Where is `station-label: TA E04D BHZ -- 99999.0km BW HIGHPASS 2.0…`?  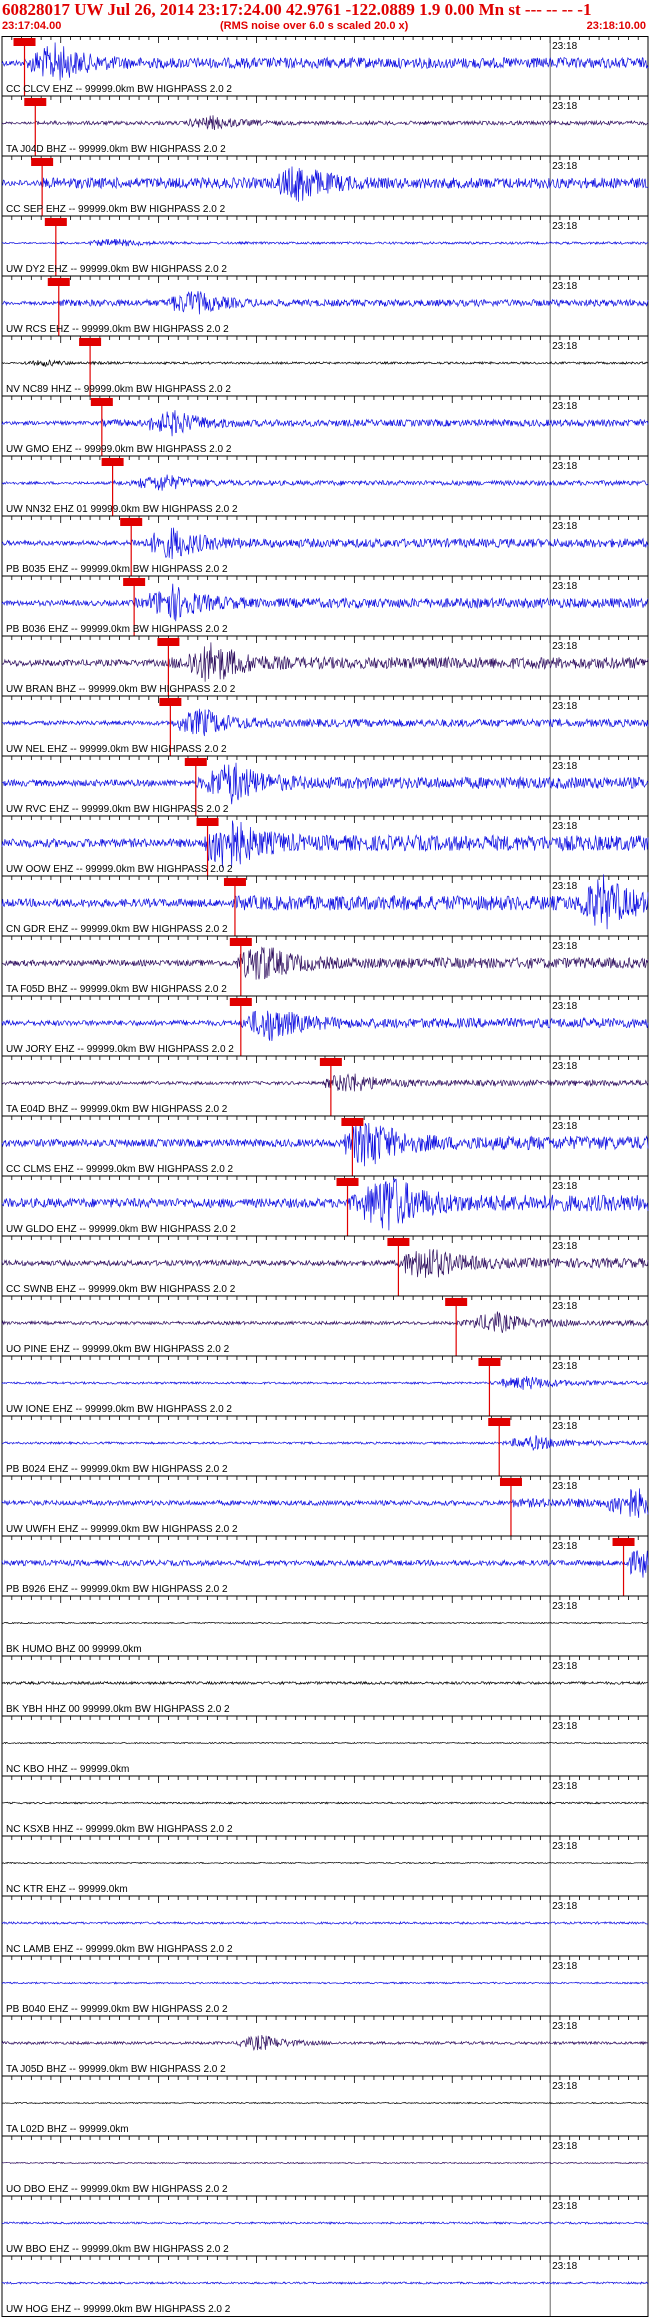
station-label: TA E04D BHZ -- 99999.0km BW HIGHPASS 2.0… is located at coordinates (117, 1109).